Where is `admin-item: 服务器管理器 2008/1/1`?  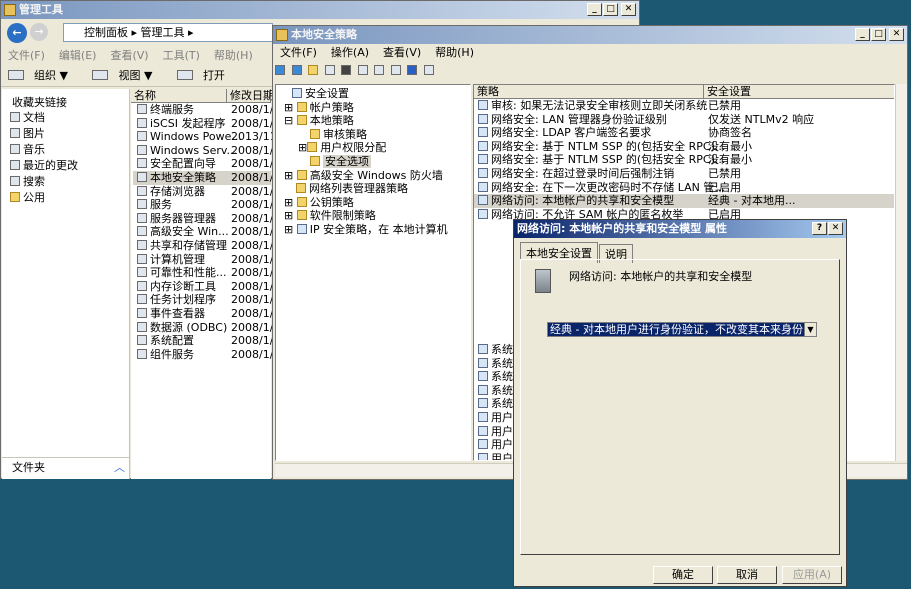
admin-item: 服务器管理器 2008/1/1 is located at coordinates (206, 219).